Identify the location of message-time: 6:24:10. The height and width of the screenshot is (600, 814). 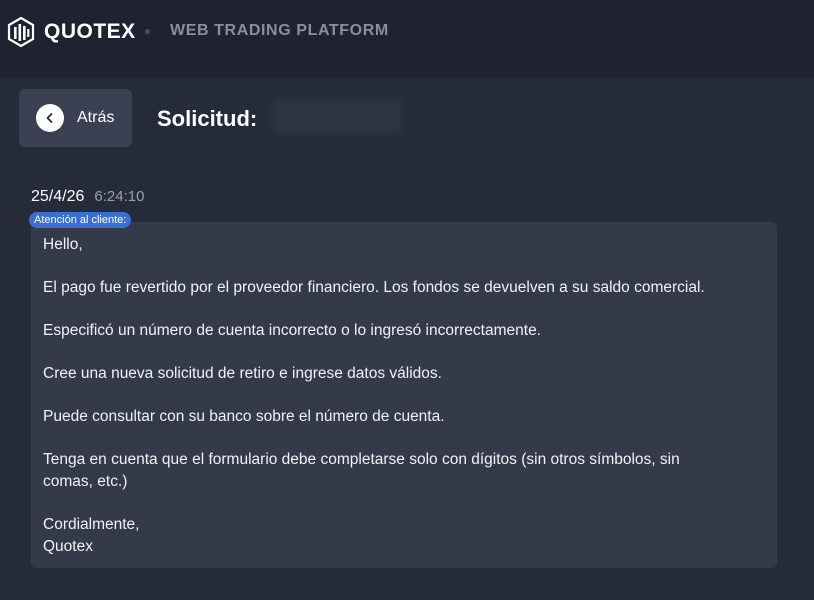
(119, 196).